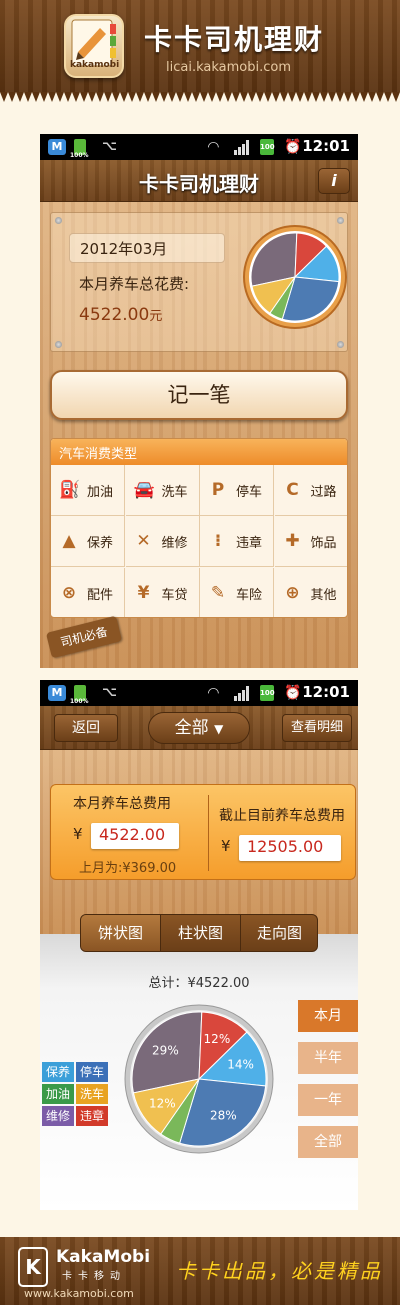 The height and width of the screenshot is (1305, 400). I want to click on chart-tab-pie: 饼状图, so click(121, 933).